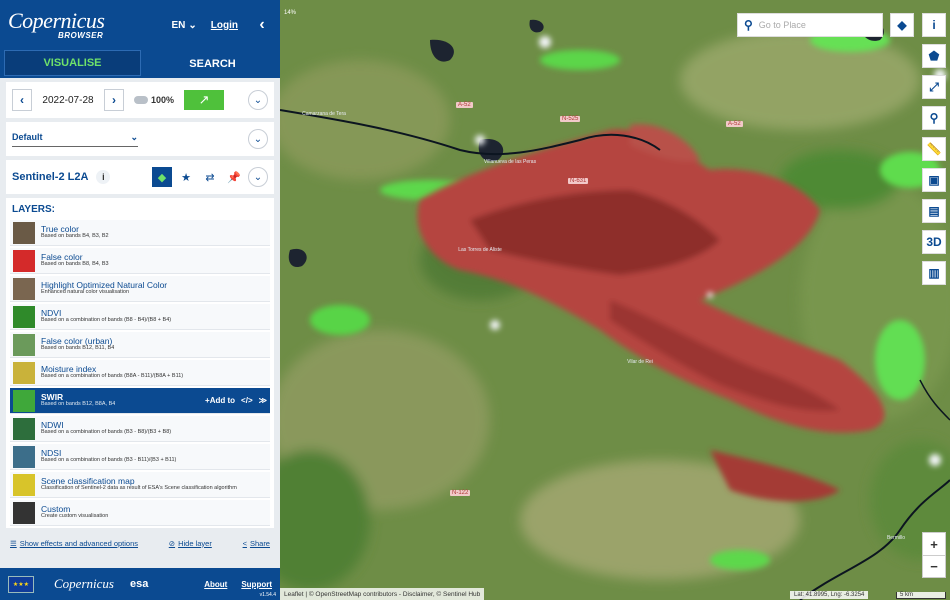 The image size is (950, 600). What do you see at coordinates (74, 543) in the screenshot?
I see `advanced-options-link: ☰ Show effects and advanced options` at bounding box center [74, 543].